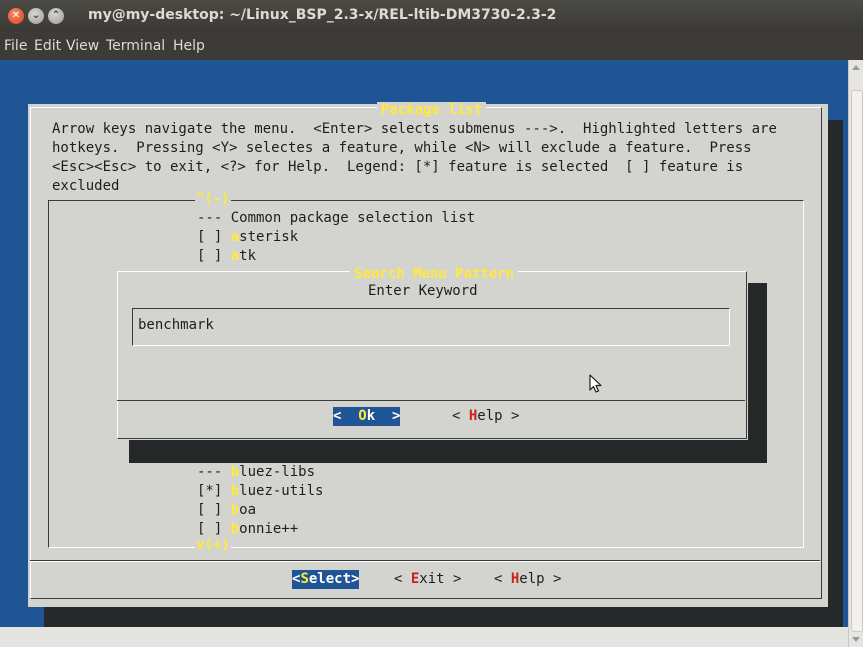 The width and height of the screenshot is (863, 647). I want to click on scroll-up-arrow-icon, so click(856, 67).